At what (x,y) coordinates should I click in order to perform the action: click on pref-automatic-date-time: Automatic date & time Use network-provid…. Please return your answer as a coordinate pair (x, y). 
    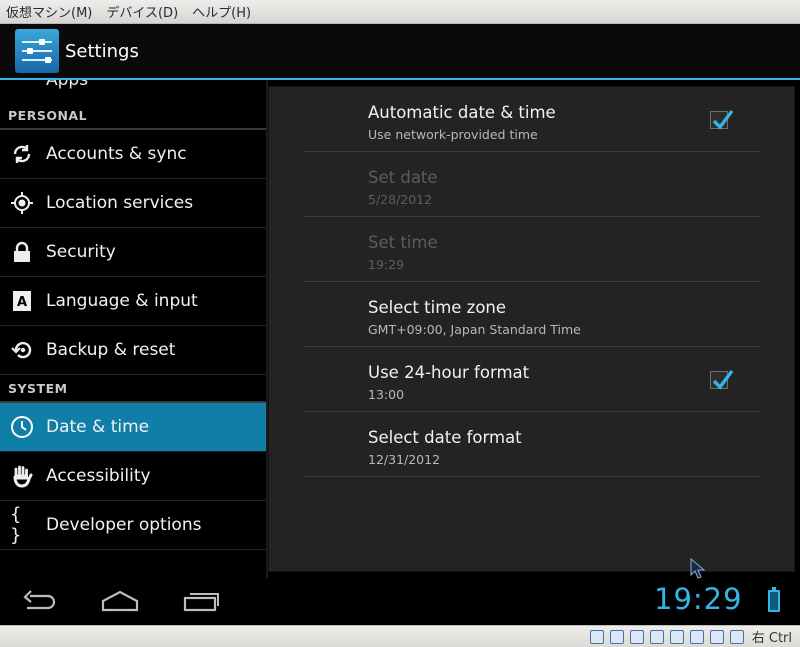
    Looking at the image, I should click on (532, 119).